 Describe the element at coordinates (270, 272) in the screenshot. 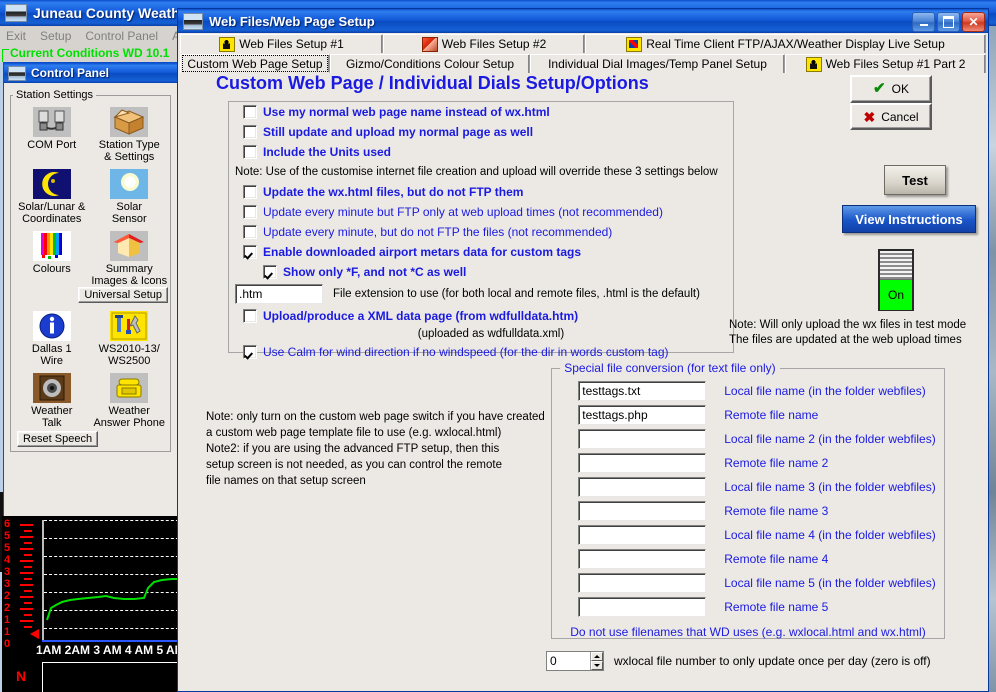

I see `checkbox-show-only-fahrenheit` at that location.